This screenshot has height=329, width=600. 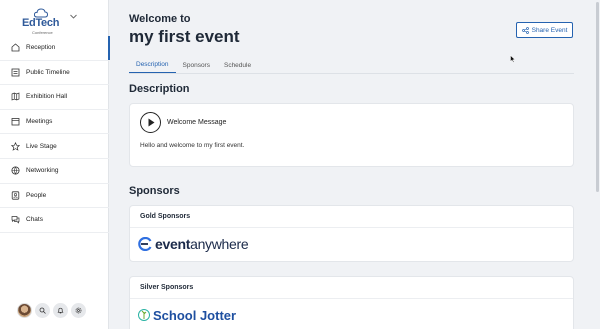 I want to click on bell-icon, so click(x=60, y=310).